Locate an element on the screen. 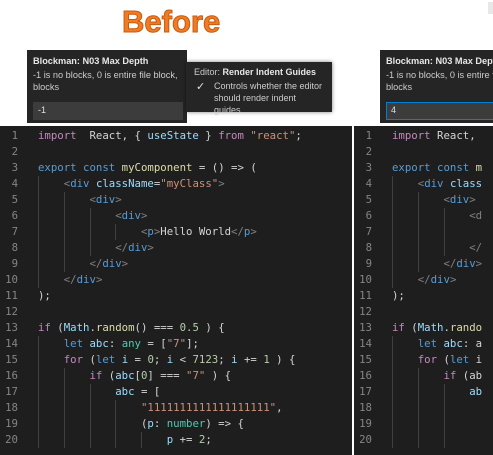 The image size is (493, 455). code-text: ab is located at coordinates (476, 391).